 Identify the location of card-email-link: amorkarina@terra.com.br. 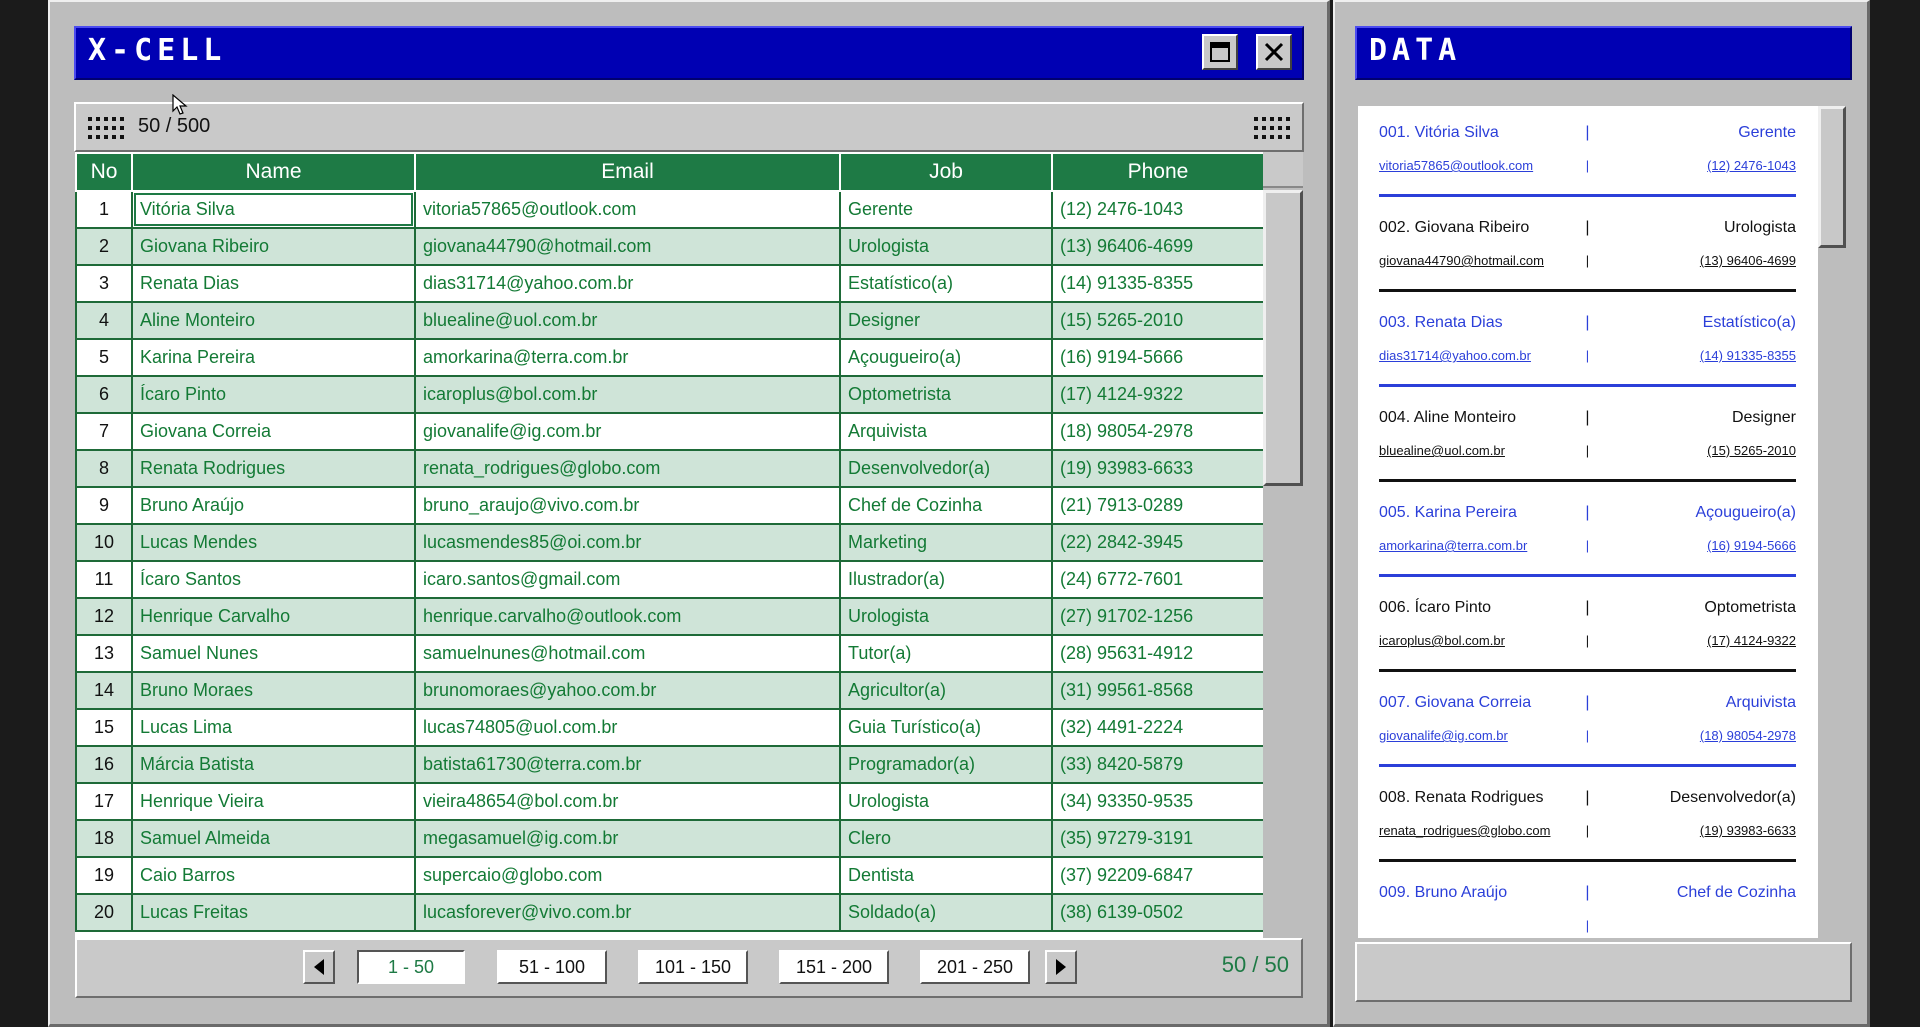
(1453, 545).